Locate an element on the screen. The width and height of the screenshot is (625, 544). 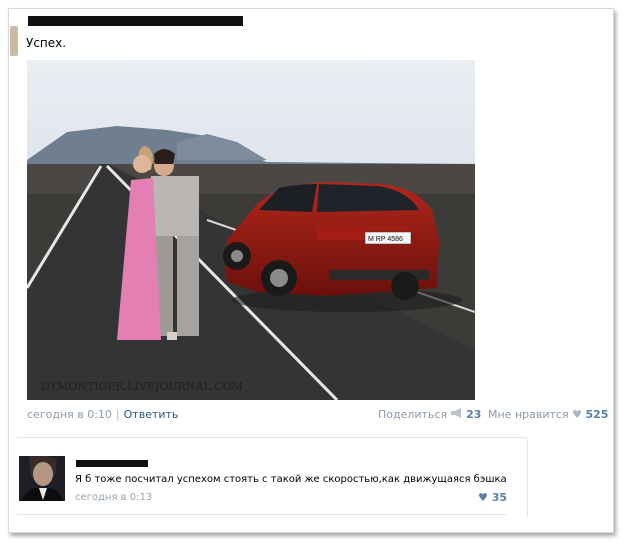
comment-like-button: ♥ 35 is located at coordinates (492, 497).